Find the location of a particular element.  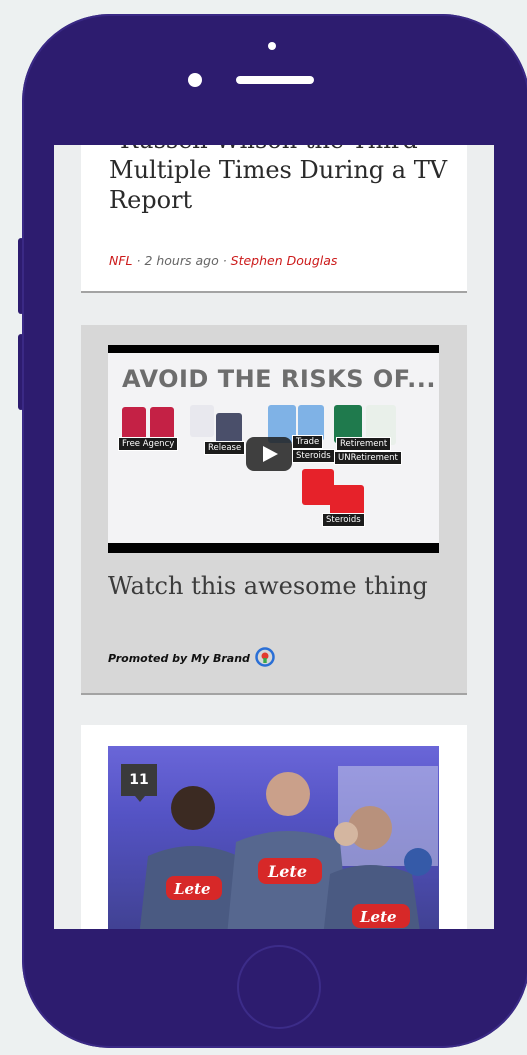

tag-retirement: Retirement is located at coordinates (364, 444).